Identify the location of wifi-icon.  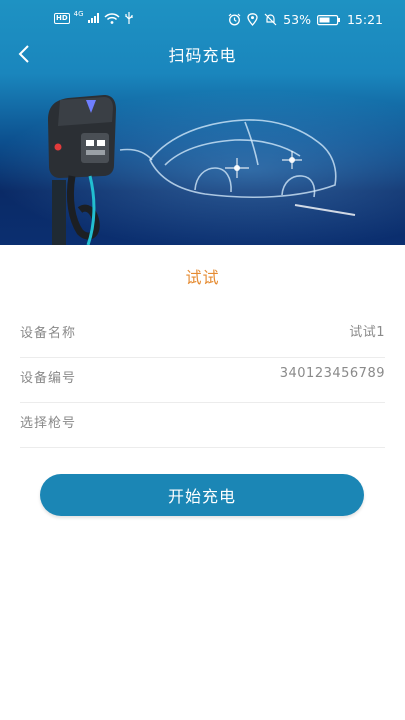
(112, 18).